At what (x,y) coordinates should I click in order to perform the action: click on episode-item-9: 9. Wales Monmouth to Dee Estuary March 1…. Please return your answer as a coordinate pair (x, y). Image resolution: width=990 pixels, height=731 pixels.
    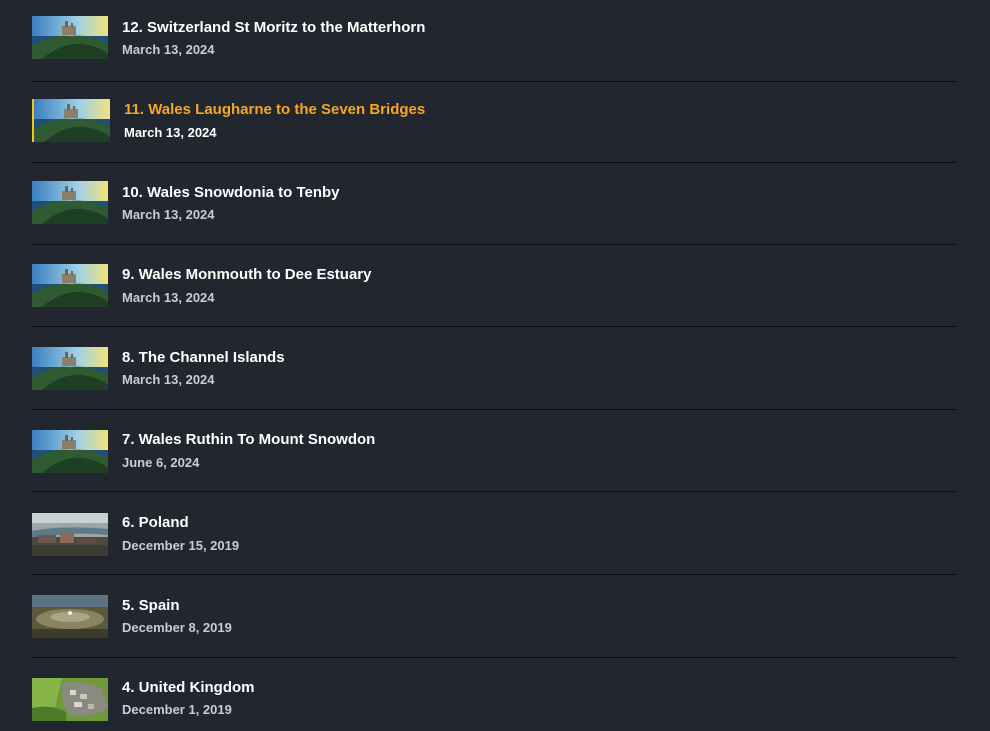
    Looking at the image, I should click on (494, 286).